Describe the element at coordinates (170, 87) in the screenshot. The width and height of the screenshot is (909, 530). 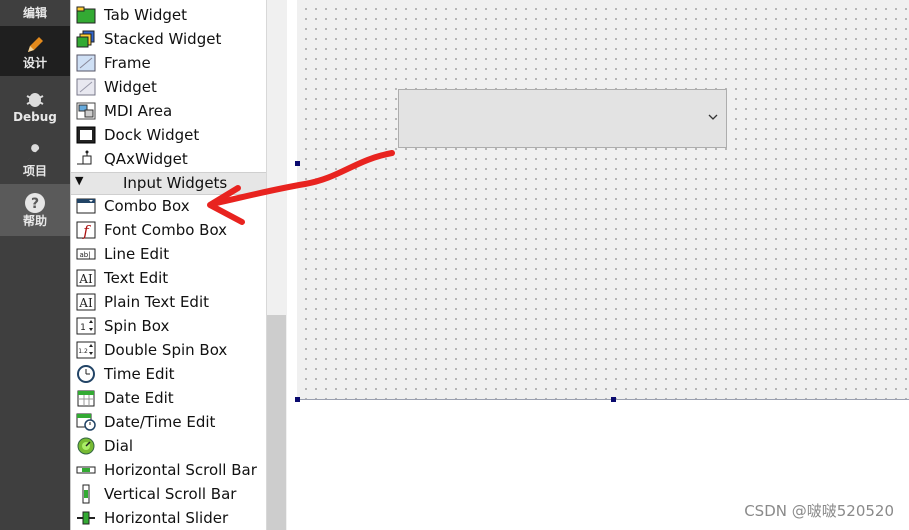
I see `widget-widget: Widget` at that location.